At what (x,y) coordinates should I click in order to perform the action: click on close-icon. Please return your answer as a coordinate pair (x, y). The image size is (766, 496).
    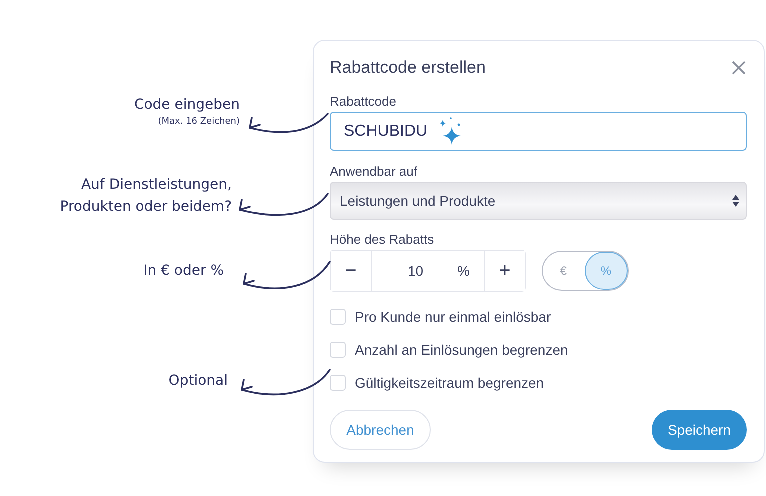
    Looking at the image, I should click on (739, 68).